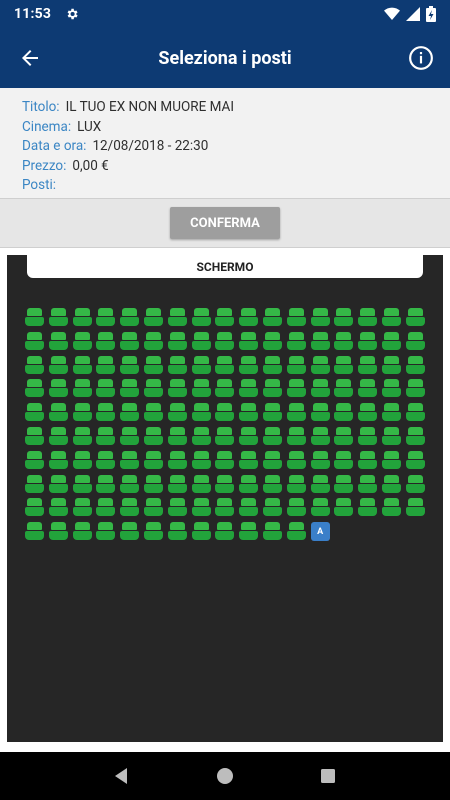 The image size is (450, 800). Describe the element at coordinates (225, 776) in the screenshot. I see `nav-home-icon` at that location.